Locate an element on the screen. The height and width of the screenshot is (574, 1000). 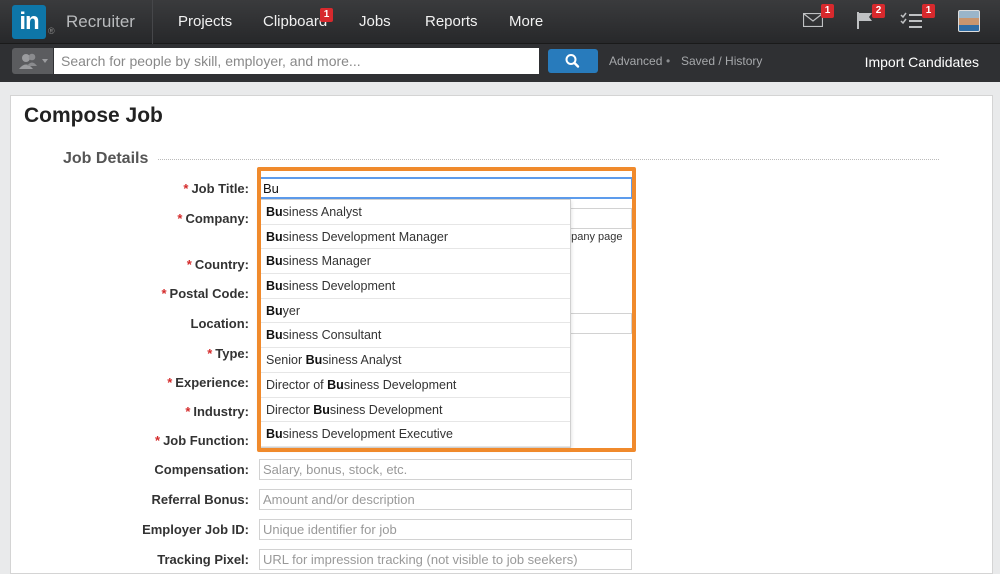
job-title-input is located at coordinates (446, 188).